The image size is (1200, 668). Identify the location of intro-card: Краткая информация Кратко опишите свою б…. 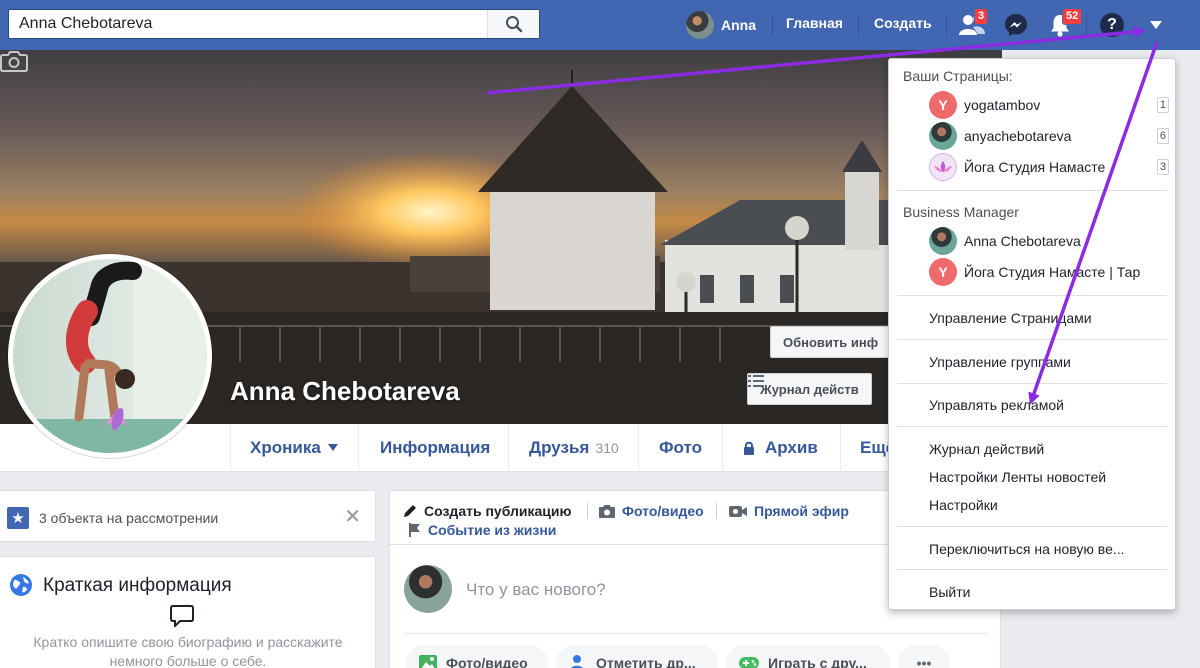
(188, 612).